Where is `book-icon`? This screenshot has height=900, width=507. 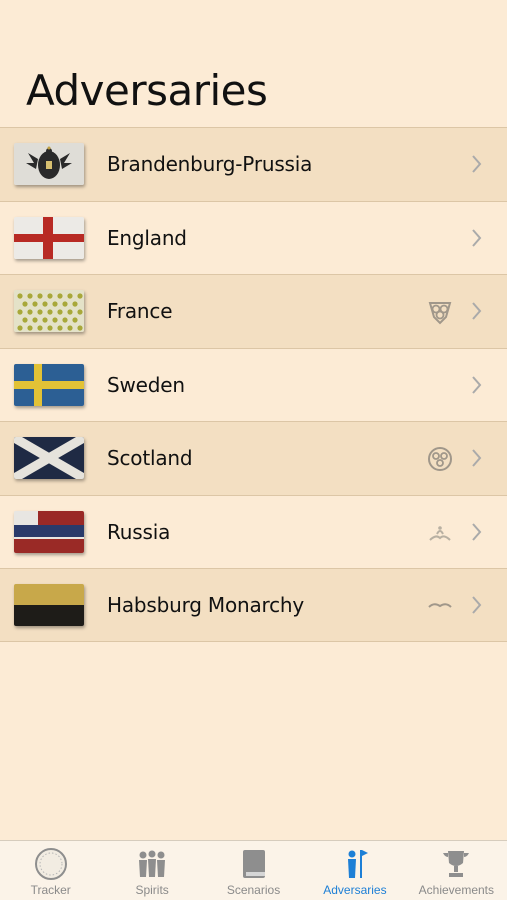 book-icon is located at coordinates (254, 864).